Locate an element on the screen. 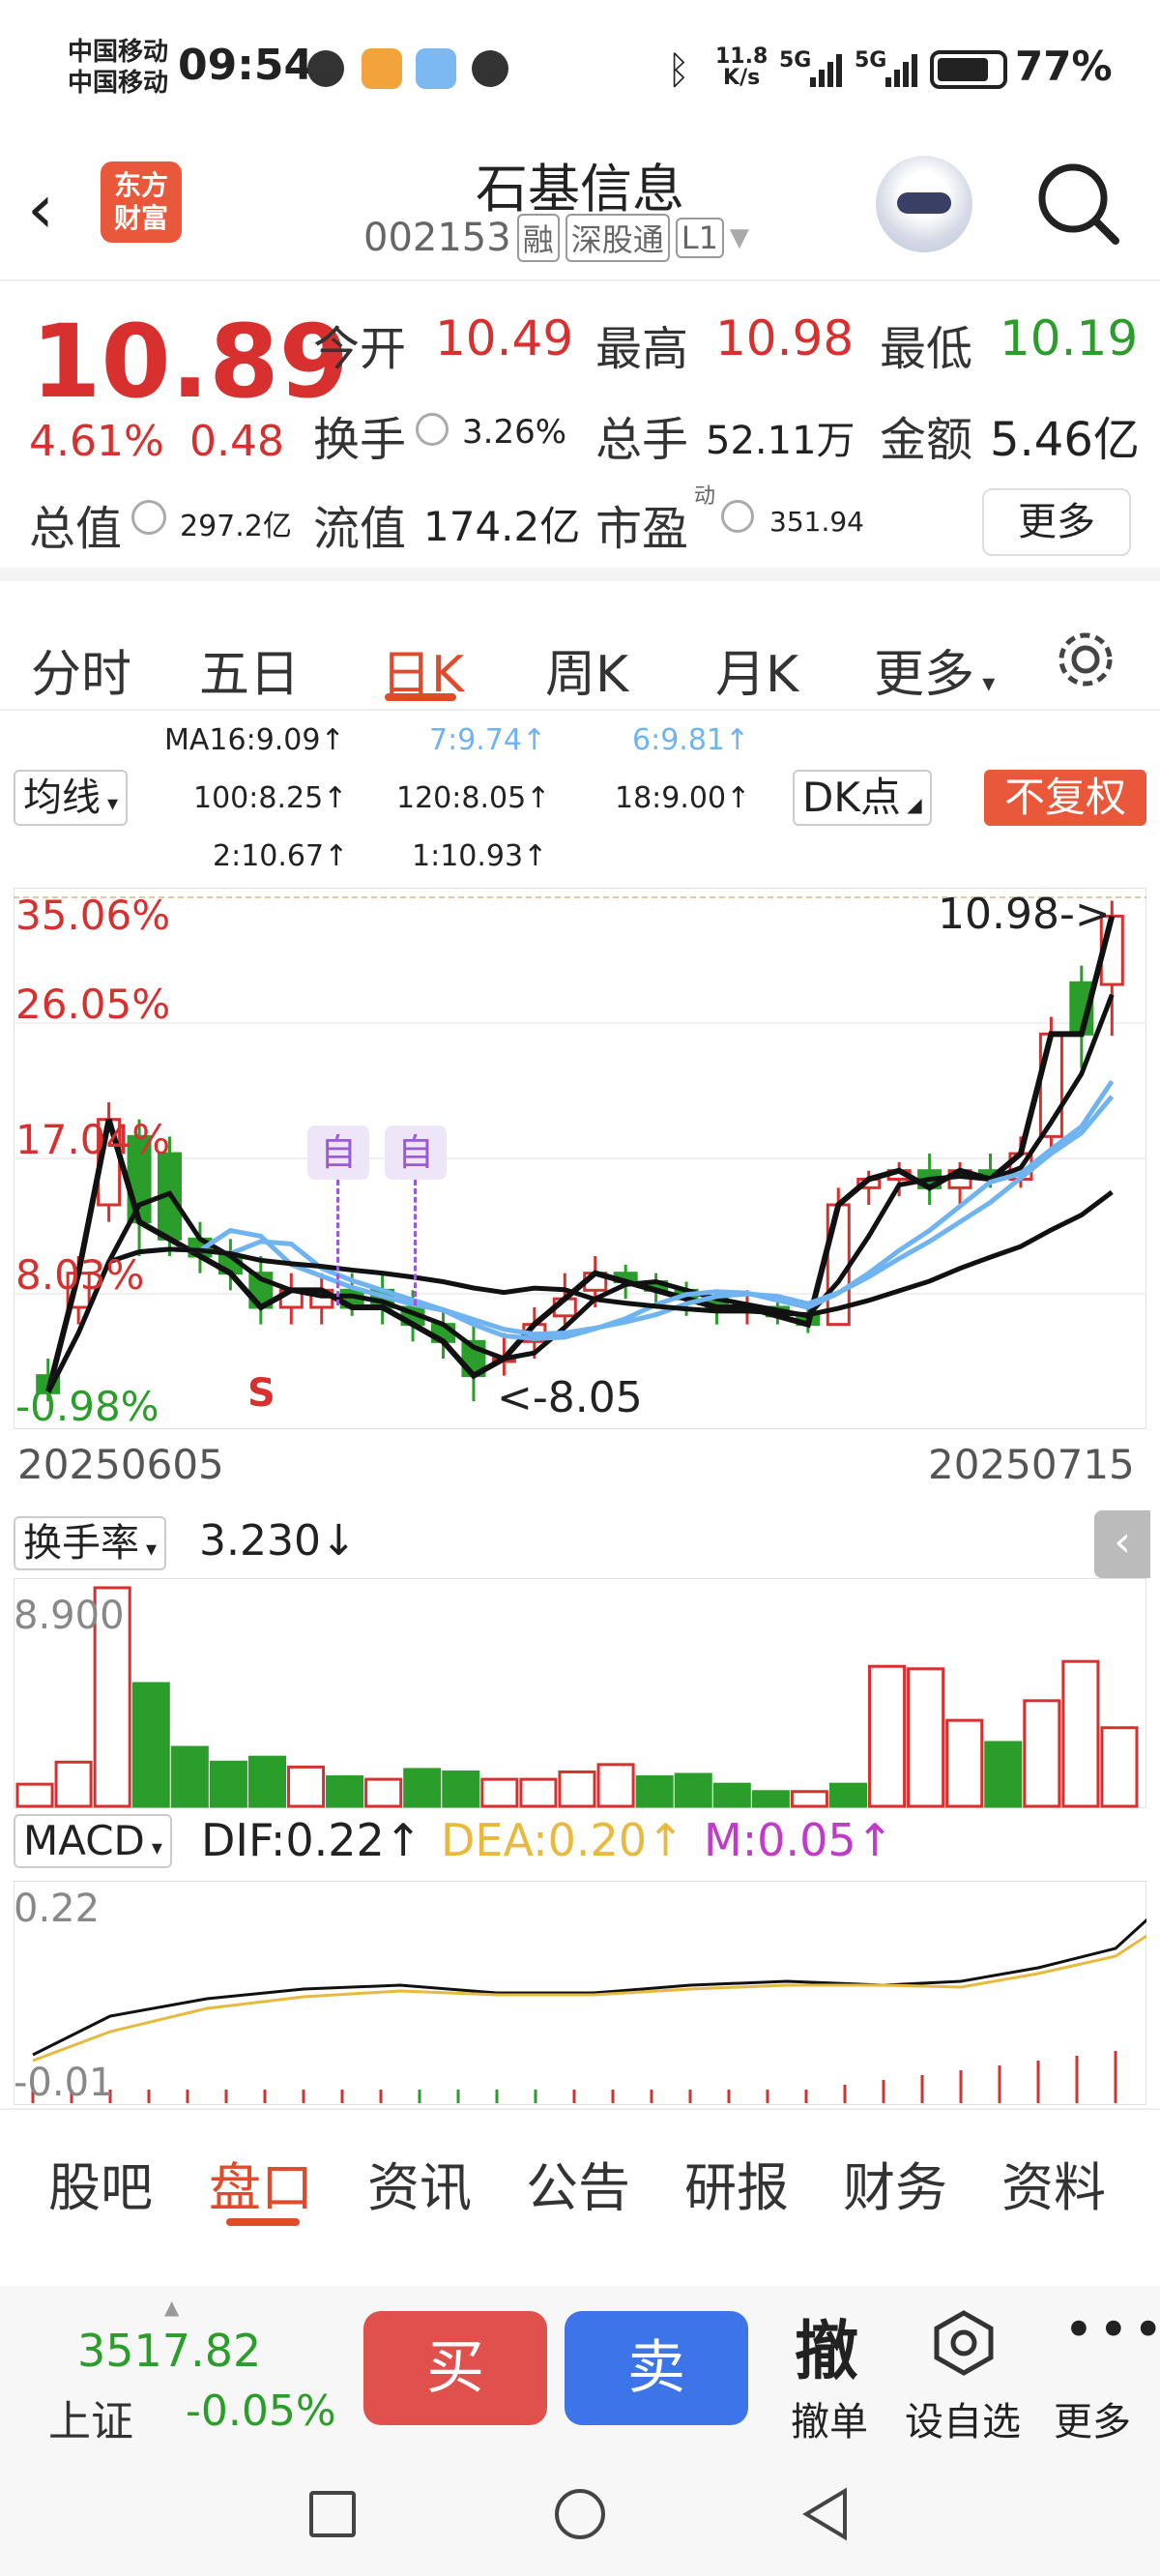 Image resolution: width=1160 pixels, height=2576 pixels. period-tabs: 分时 五日 日K 周K 月K 更多 ▾ is located at coordinates (580, 653).